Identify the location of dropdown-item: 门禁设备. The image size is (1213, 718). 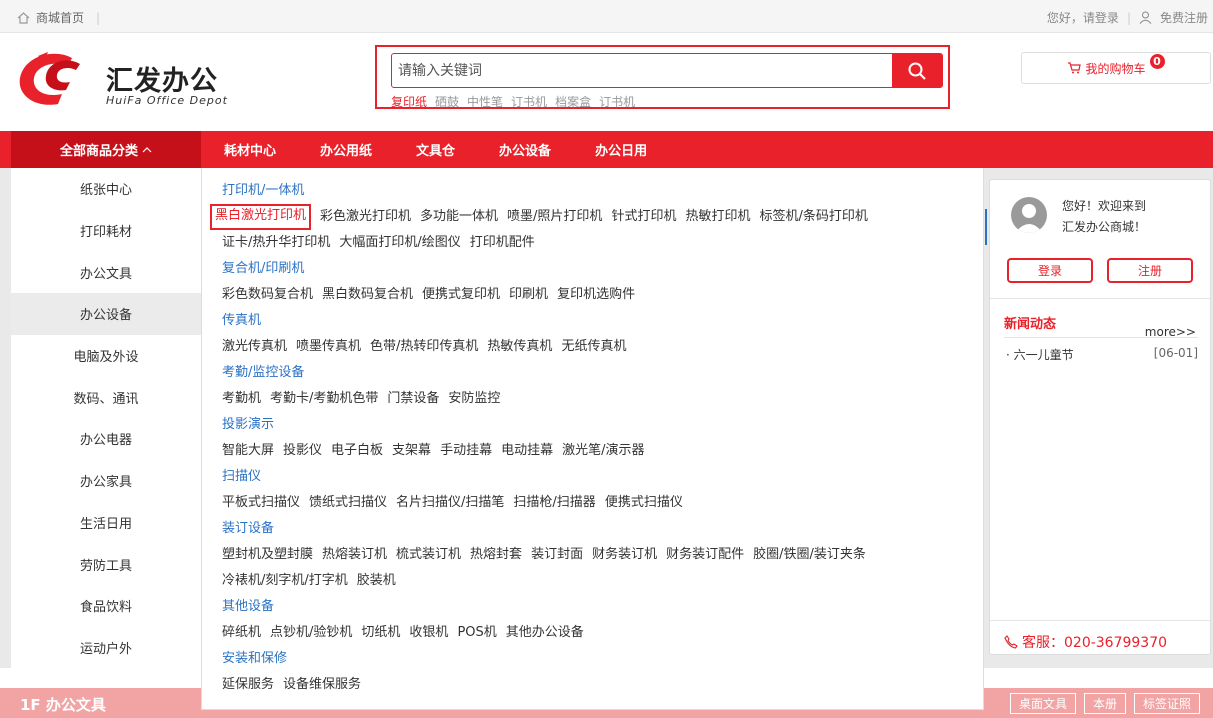
(413, 403).